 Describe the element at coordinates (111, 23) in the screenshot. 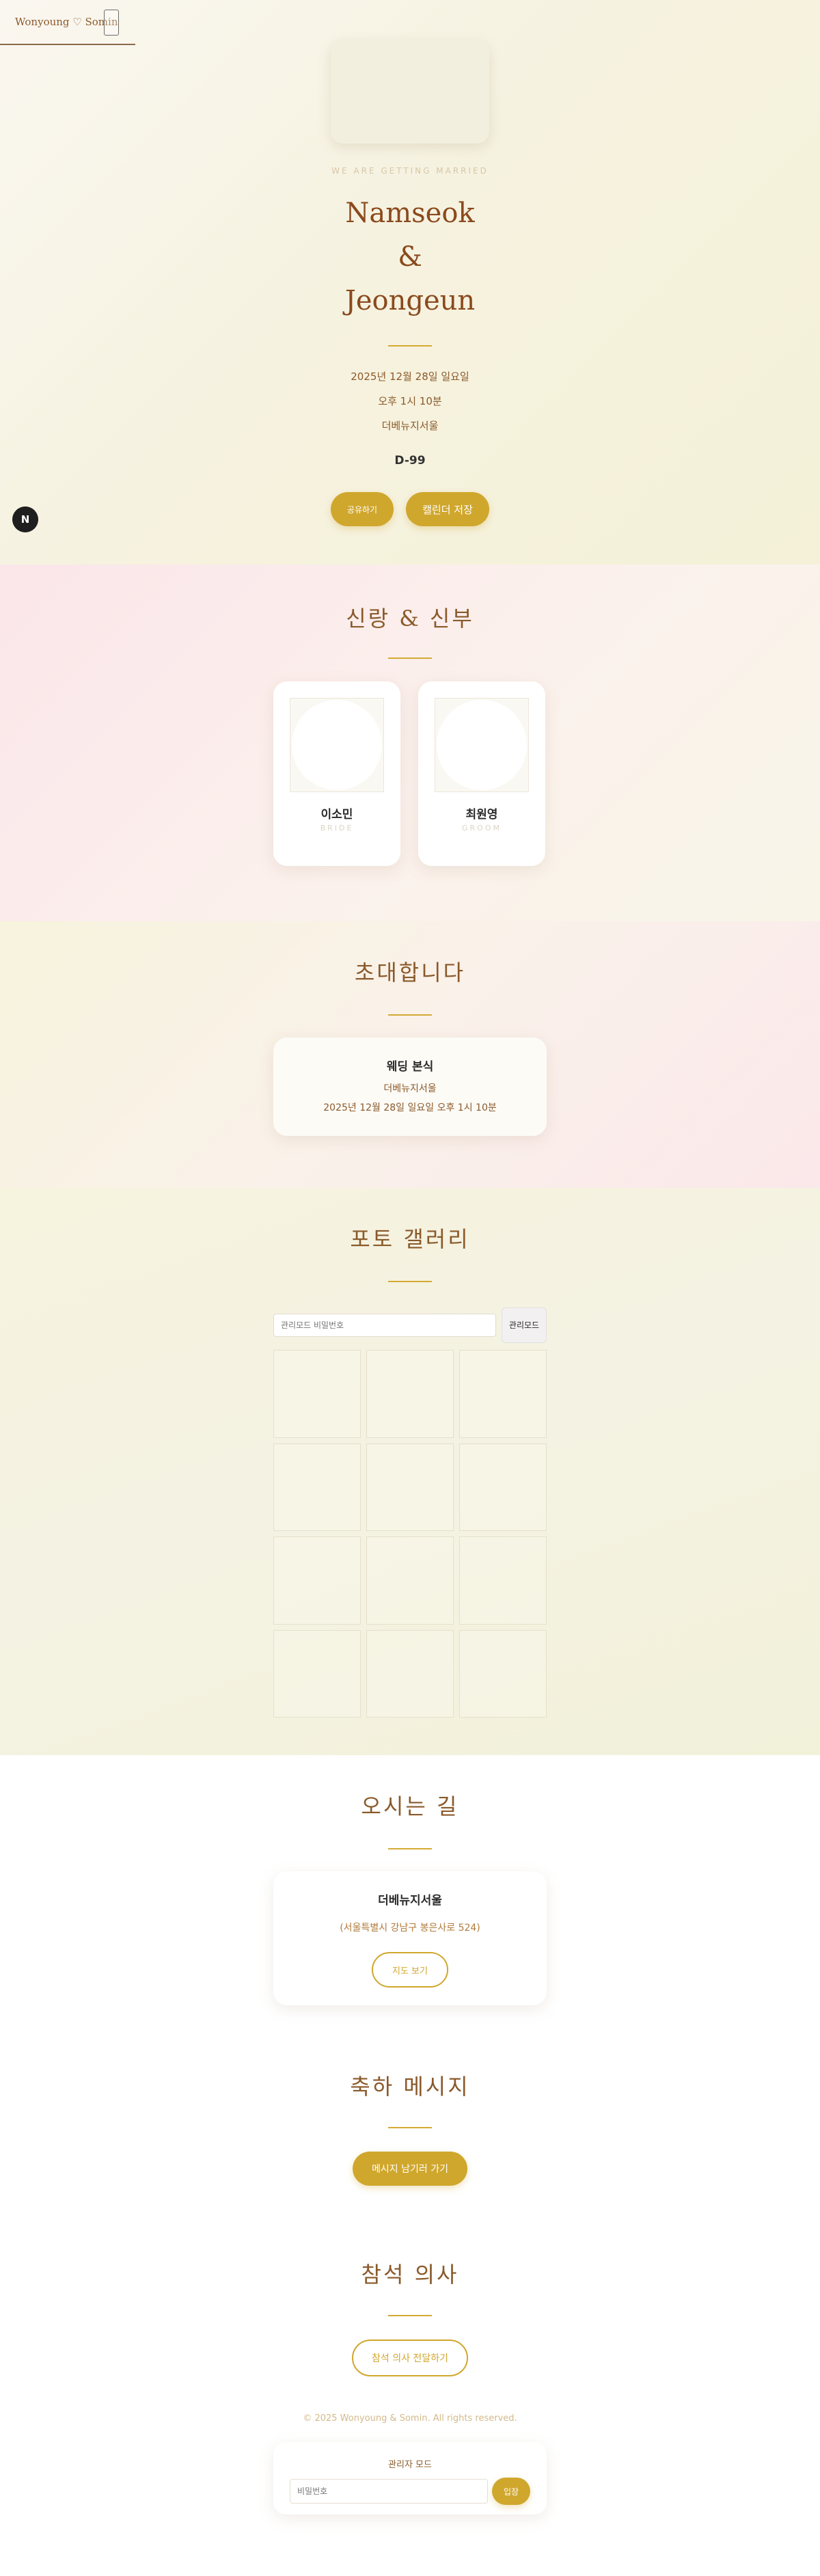

I see `menu-toggle-button` at that location.